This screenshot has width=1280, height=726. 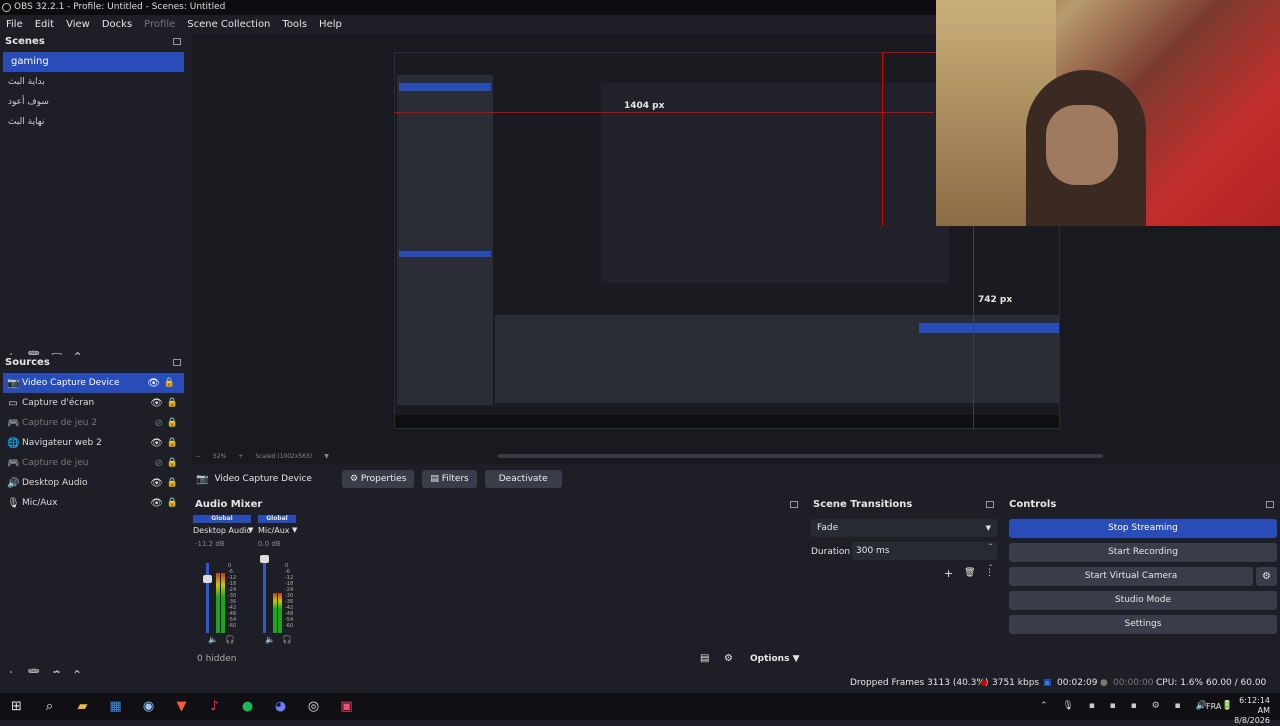 What do you see at coordinates (93, 383) in the screenshot?
I see `source-item: 📷 Video Capture Device 👁 🔒` at bounding box center [93, 383].